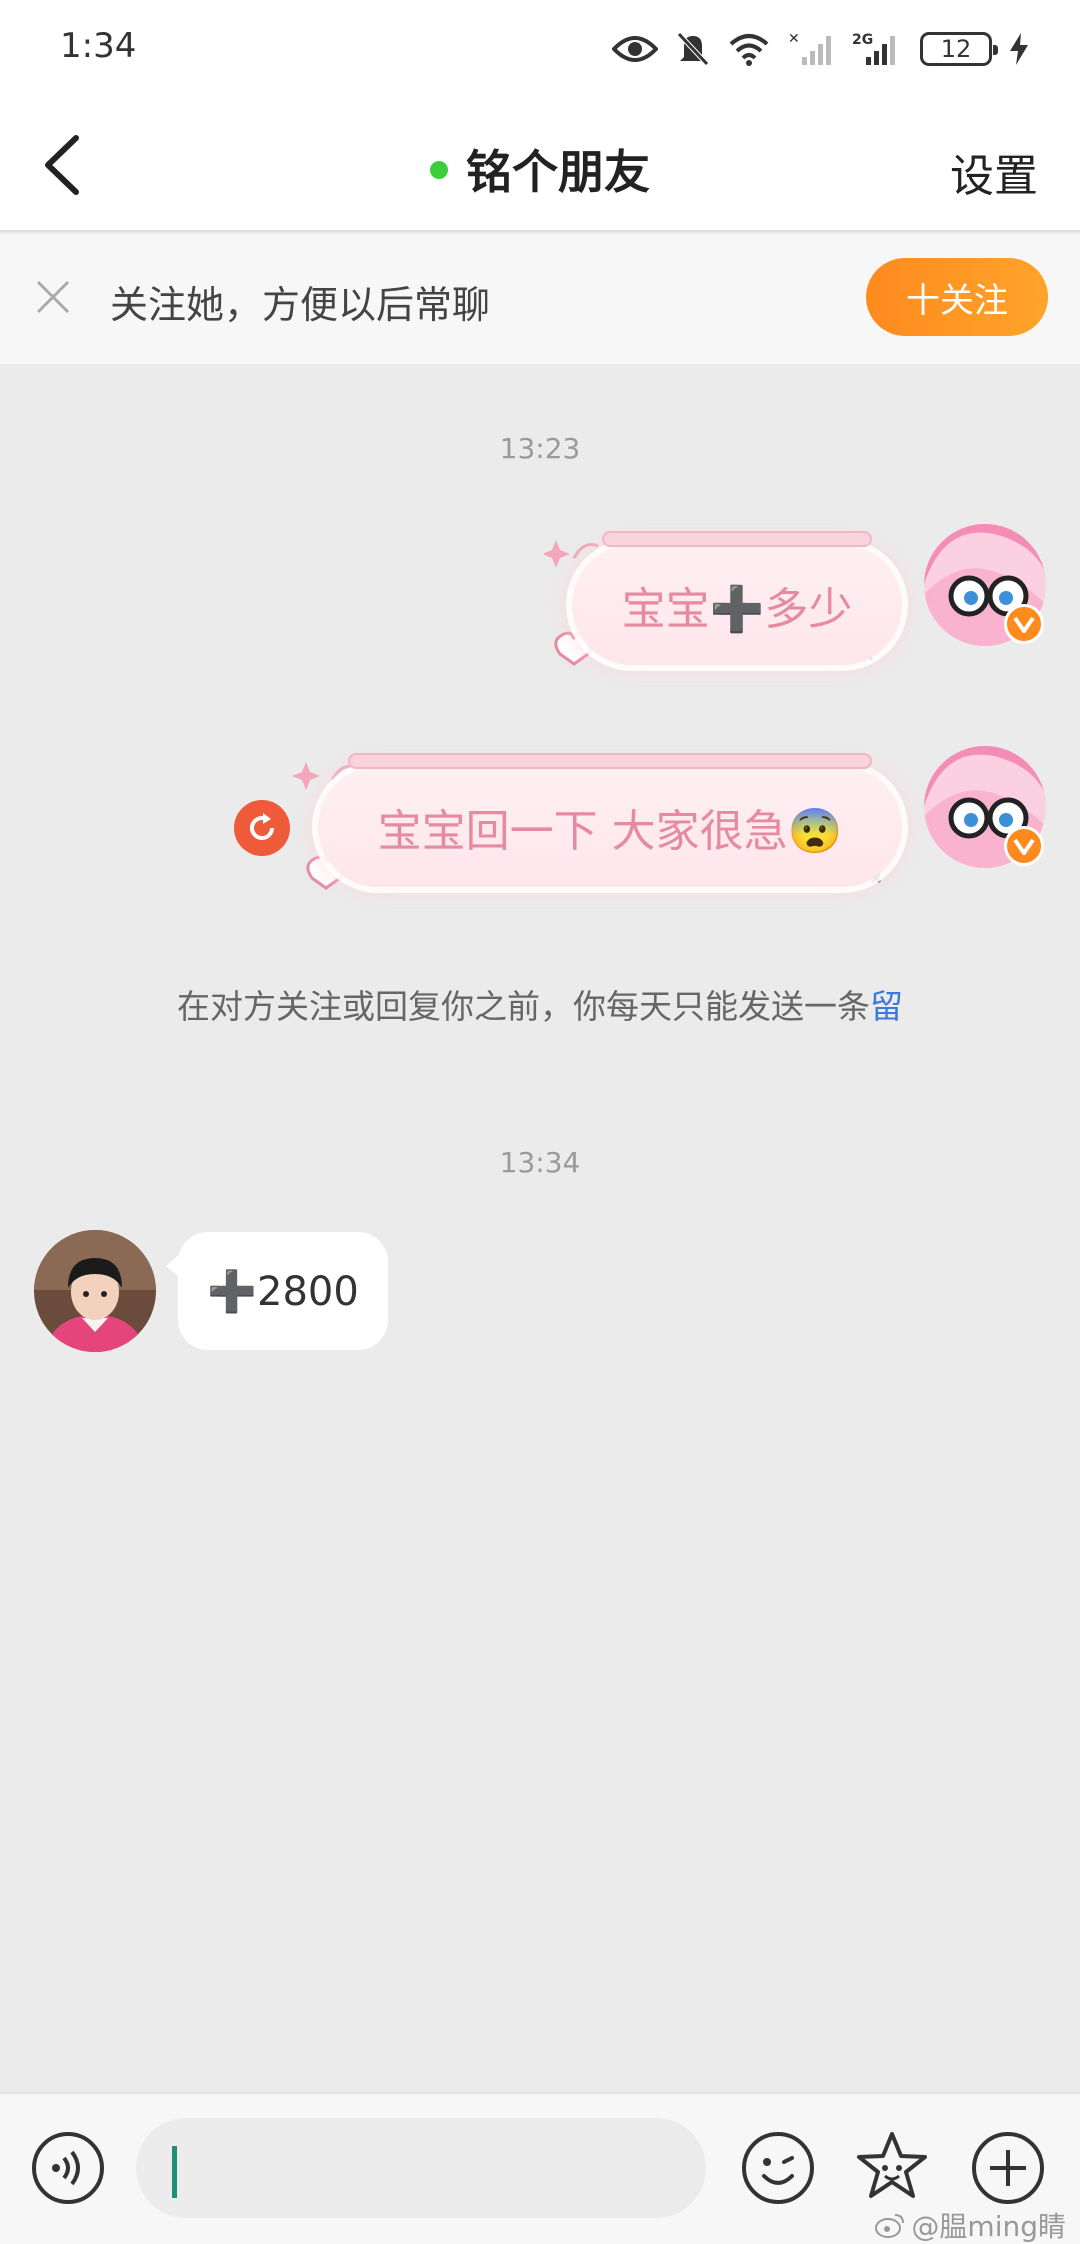 The width and height of the screenshot is (1080, 2244). Describe the element at coordinates (809, 48) in the screenshot. I see `signal-off-icon: ✕` at that location.